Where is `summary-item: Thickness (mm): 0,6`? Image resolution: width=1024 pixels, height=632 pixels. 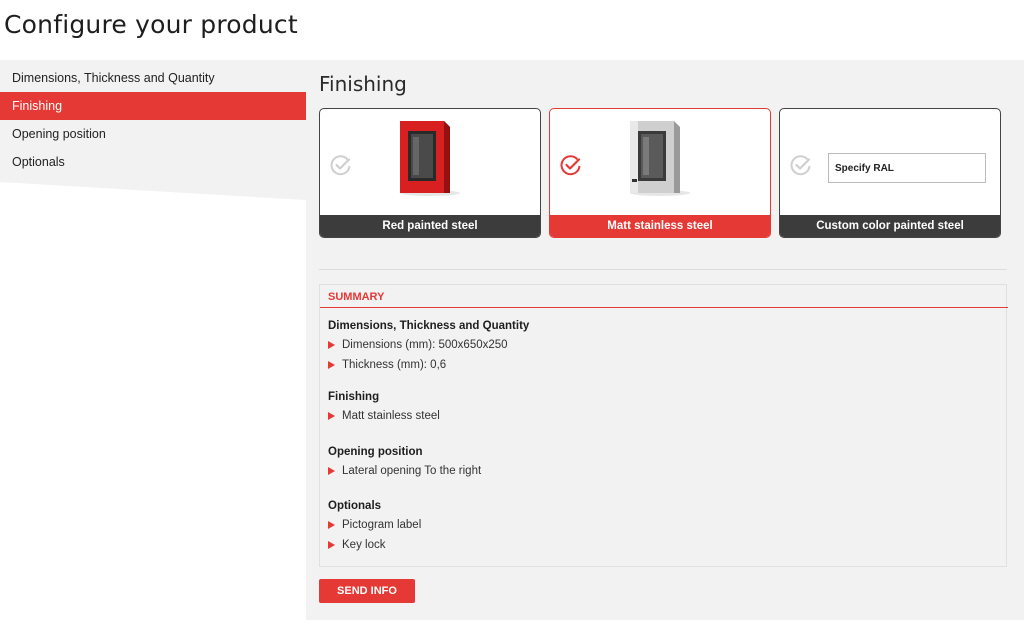 summary-item: Thickness (mm): 0,6 is located at coordinates (428, 365).